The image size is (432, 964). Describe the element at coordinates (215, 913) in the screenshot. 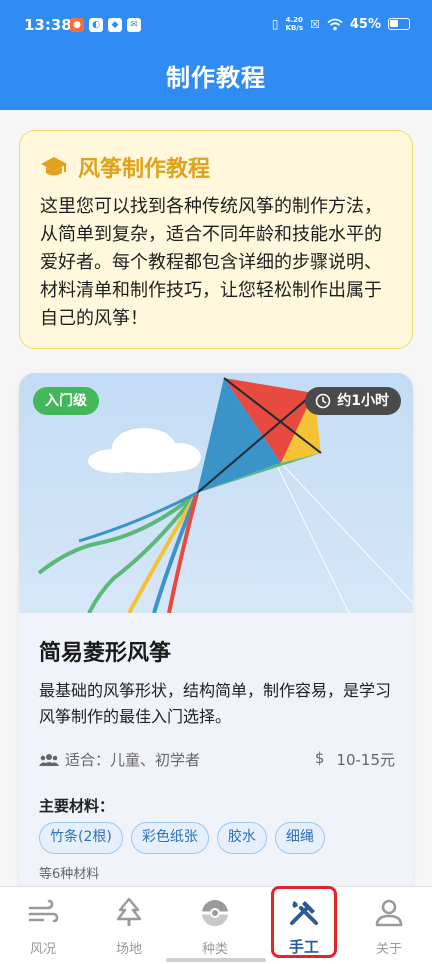

I see `pokeball-icon` at that location.